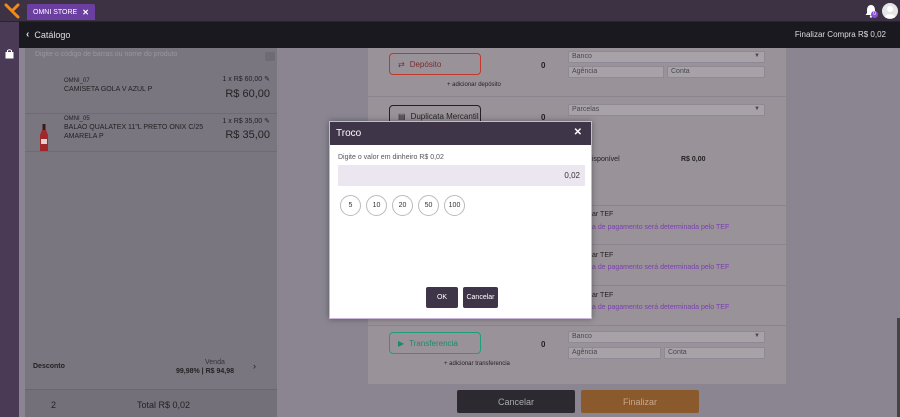 Image resolution: width=900 pixels, height=417 pixels. I want to click on quick-amount-5: 5, so click(350, 205).